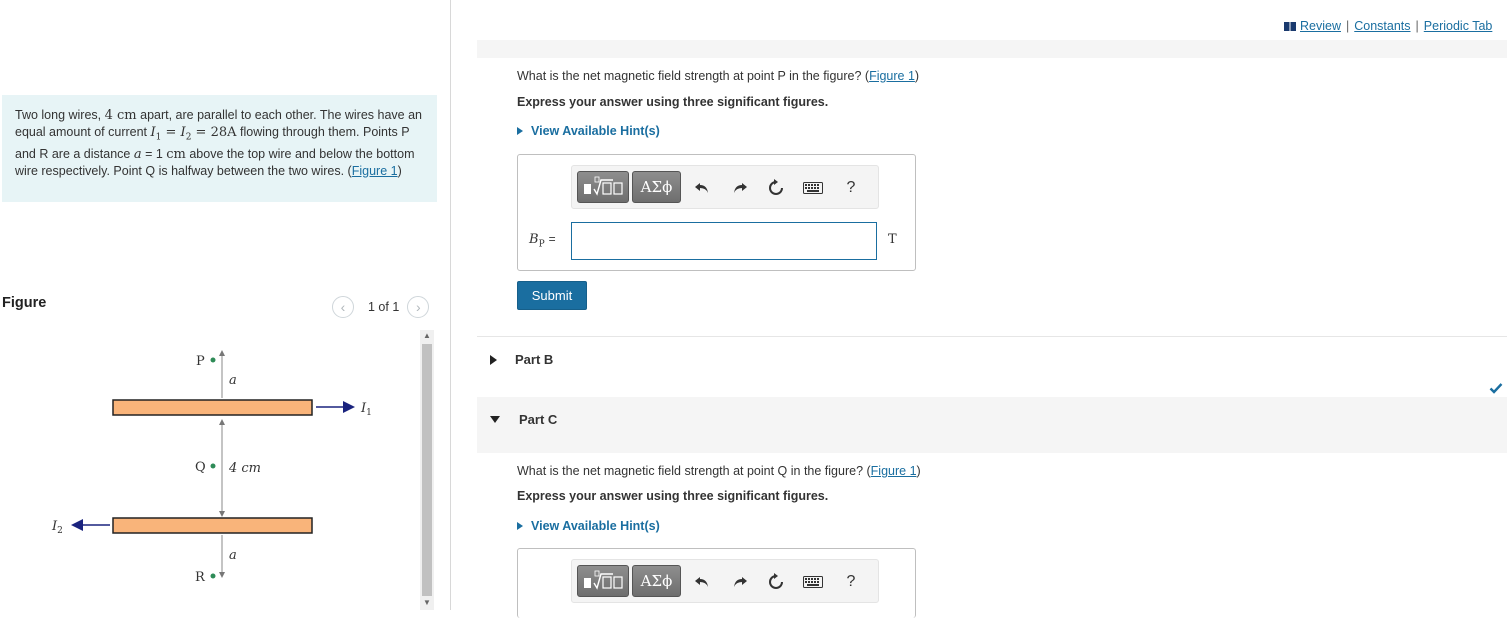  I want to click on part-b-header: Part B, so click(521, 359).